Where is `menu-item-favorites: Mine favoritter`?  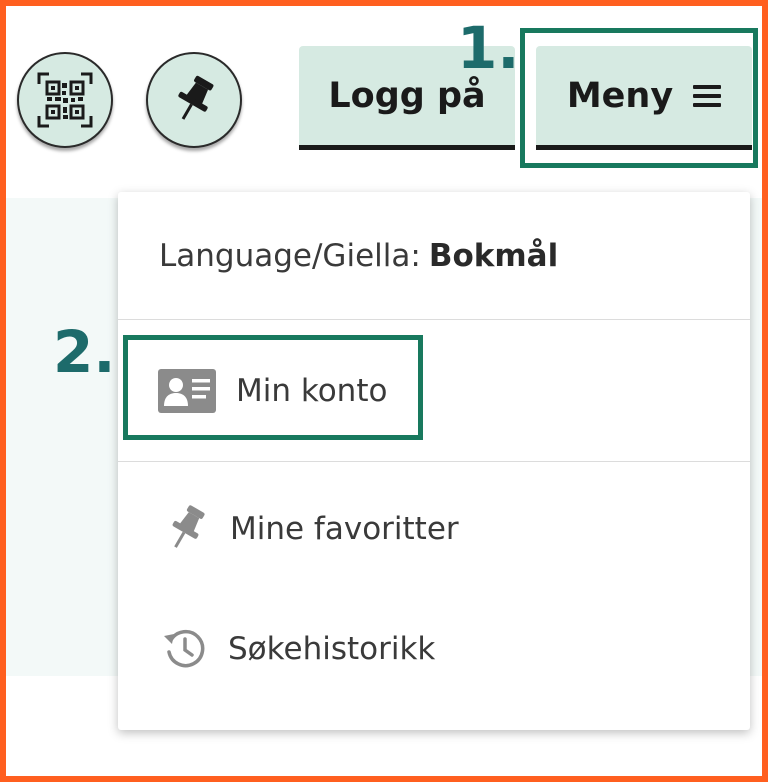
menu-item-favorites: Mine favoritter is located at coordinates (434, 529).